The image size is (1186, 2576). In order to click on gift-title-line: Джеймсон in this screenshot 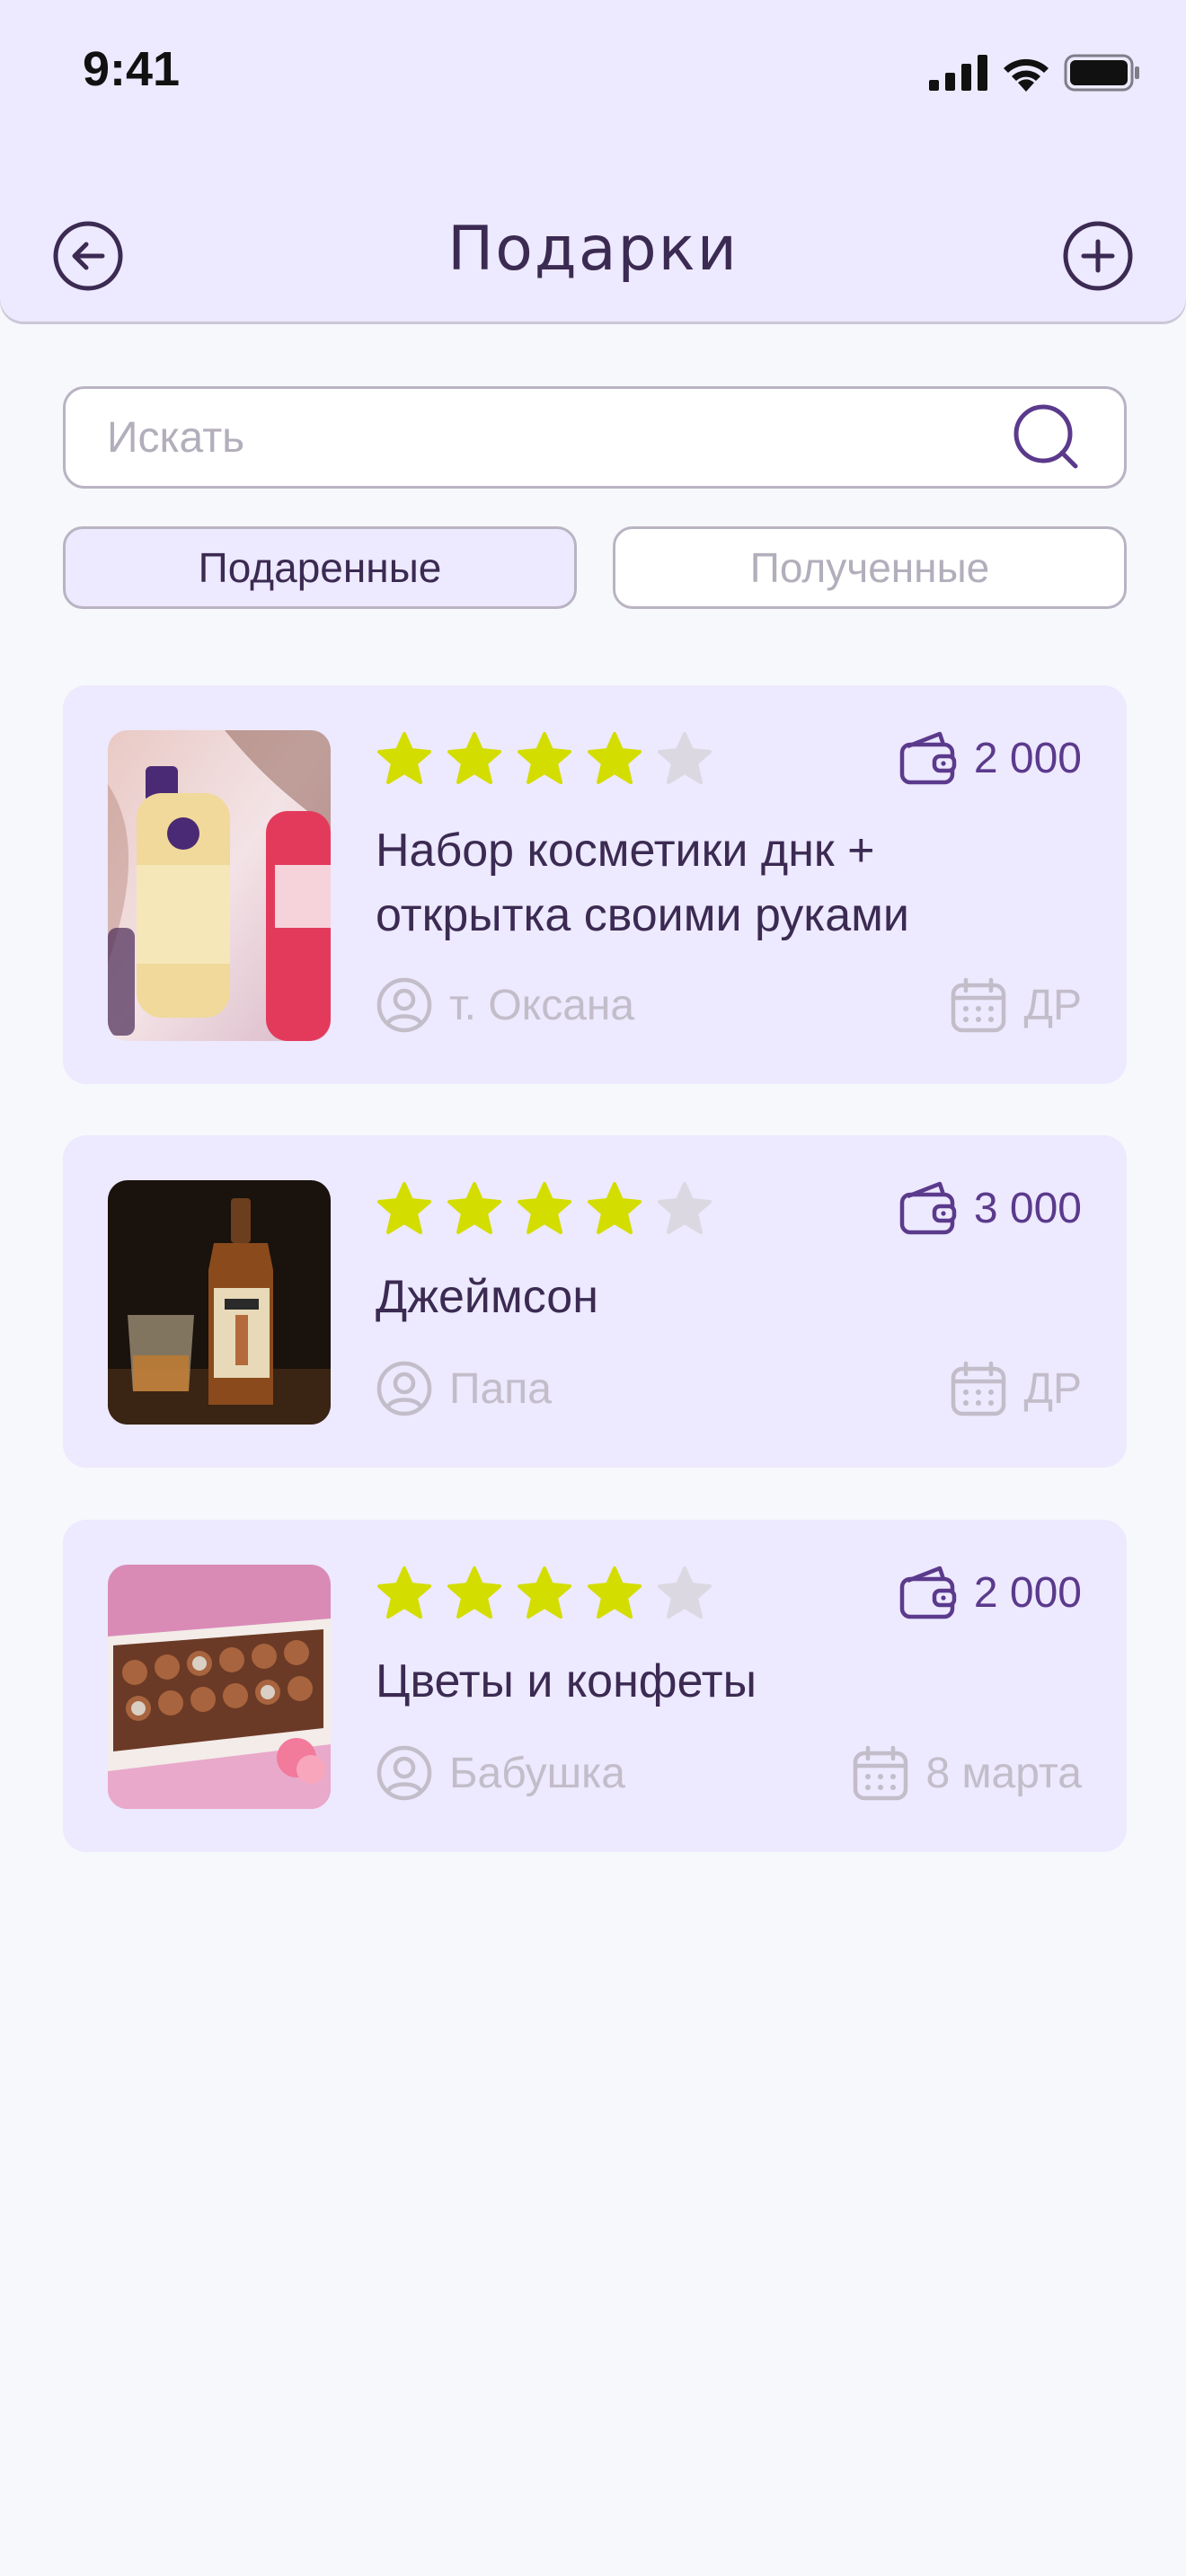, I will do `click(487, 1297)`.